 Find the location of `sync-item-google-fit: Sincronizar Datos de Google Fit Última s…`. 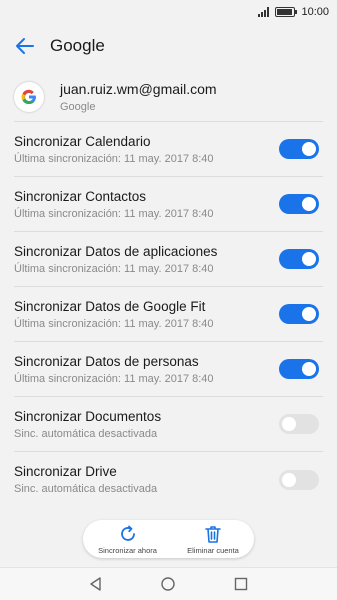

sync-item-google-fit: Sincronizar Datos de Google Fit Última s… is located at coordinates (168, 314).